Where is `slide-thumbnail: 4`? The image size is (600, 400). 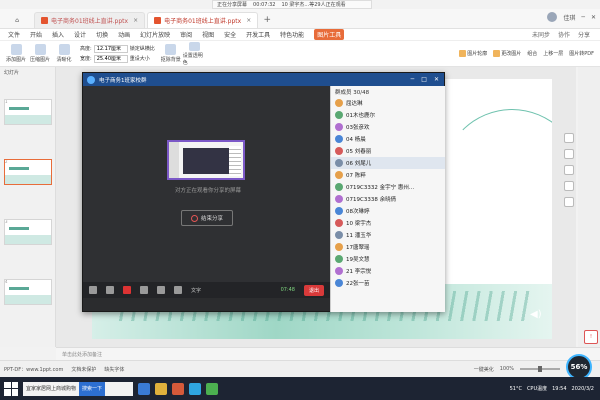 slide-thumbnail: 4 is located at coordinates (28, 292).